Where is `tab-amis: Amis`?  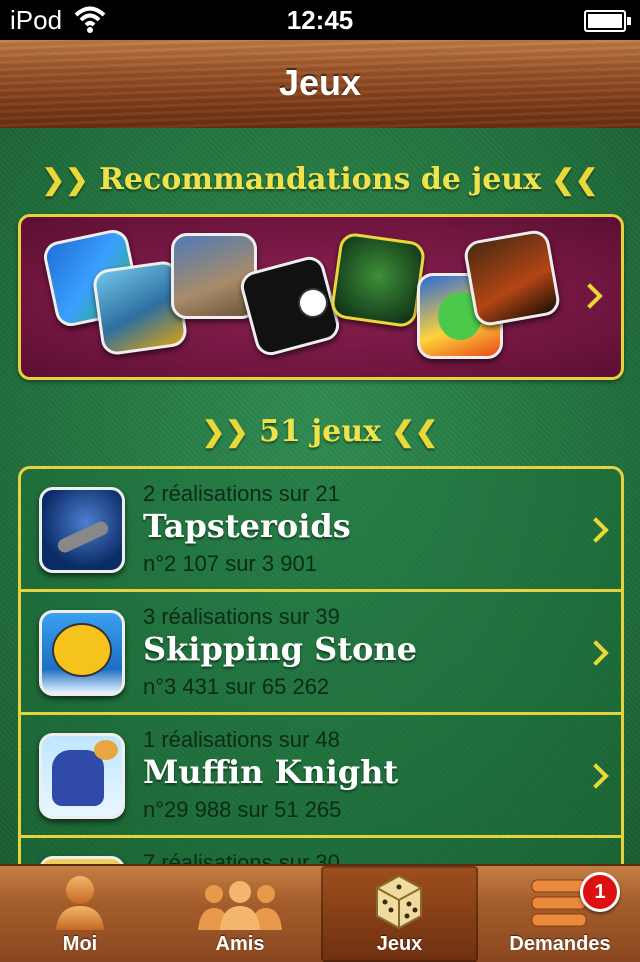
tab-amis: Amis is located at coordinates (240, 914).